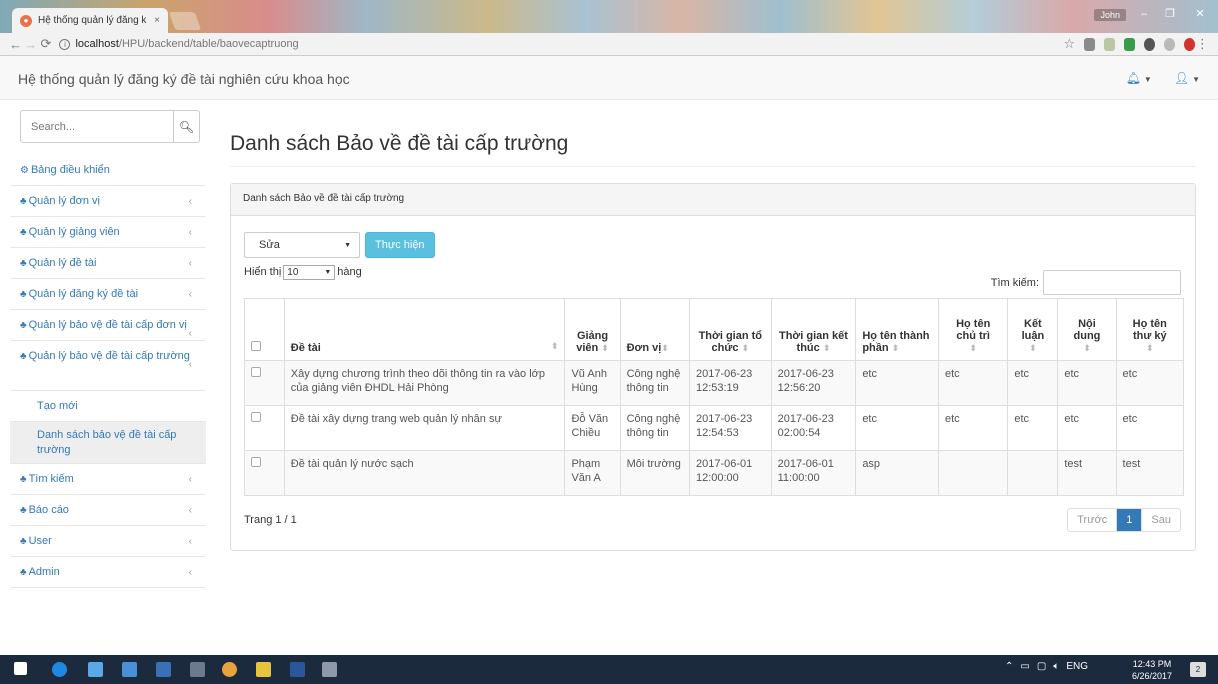 This screenshot has width=1218, height=684. Describe the element at coordinates (1187, 78) in the screenshot. I see `user-menu-icon: 👤︎ ▼` at that location.